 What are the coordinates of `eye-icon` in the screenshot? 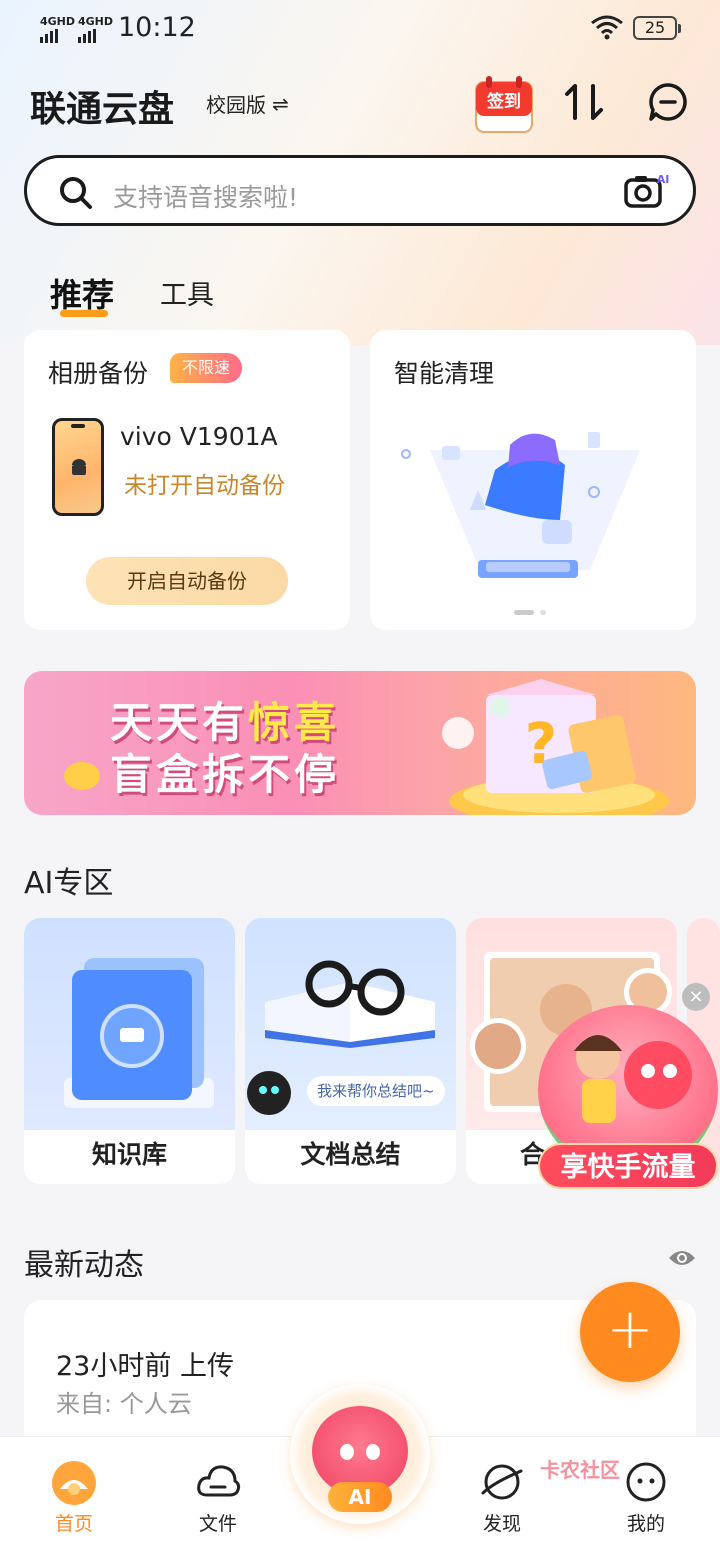 It's located at (682, 1258).